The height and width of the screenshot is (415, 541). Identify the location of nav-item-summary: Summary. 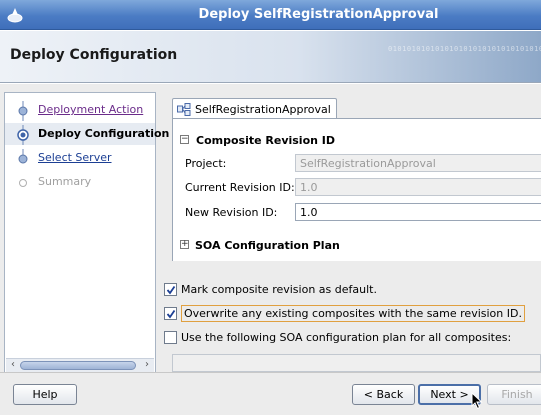
(80, 182).